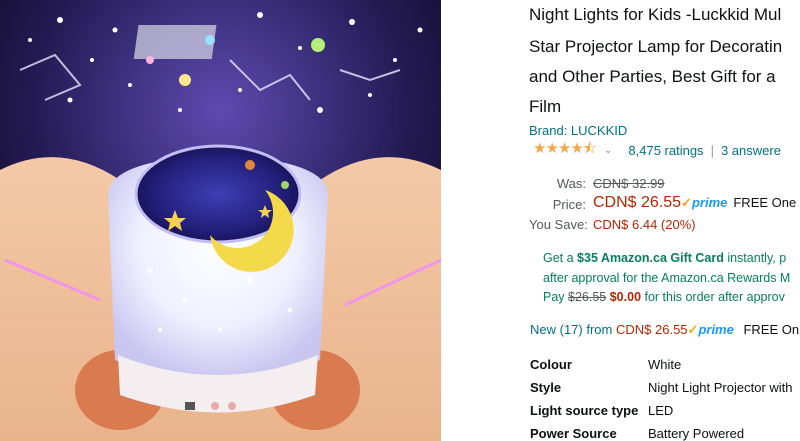 This screenshot has width=800, height=441. Describe the element at coordinates (578, 130) in the screenshot. I see `brand-link: Brand: LUCKKID` at that location.